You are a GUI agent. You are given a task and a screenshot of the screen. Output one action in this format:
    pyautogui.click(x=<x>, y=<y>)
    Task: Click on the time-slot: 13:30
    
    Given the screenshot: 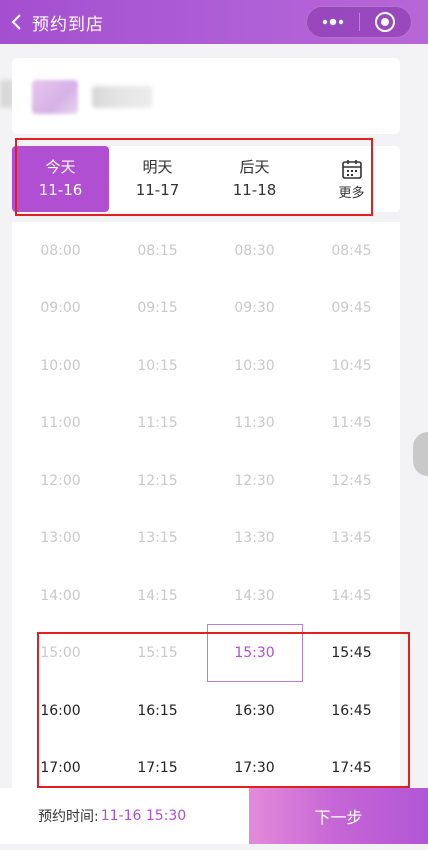 What is the action you would take?
    pyautogui.click(x=254, y=538)
    